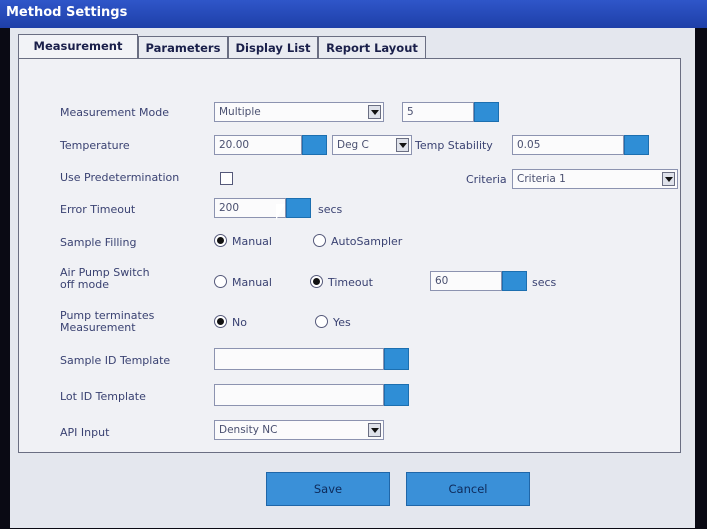  Describe the element at coordinates (248, 430) in the screenshot. I see `api-input-value: Density NC` at that location.